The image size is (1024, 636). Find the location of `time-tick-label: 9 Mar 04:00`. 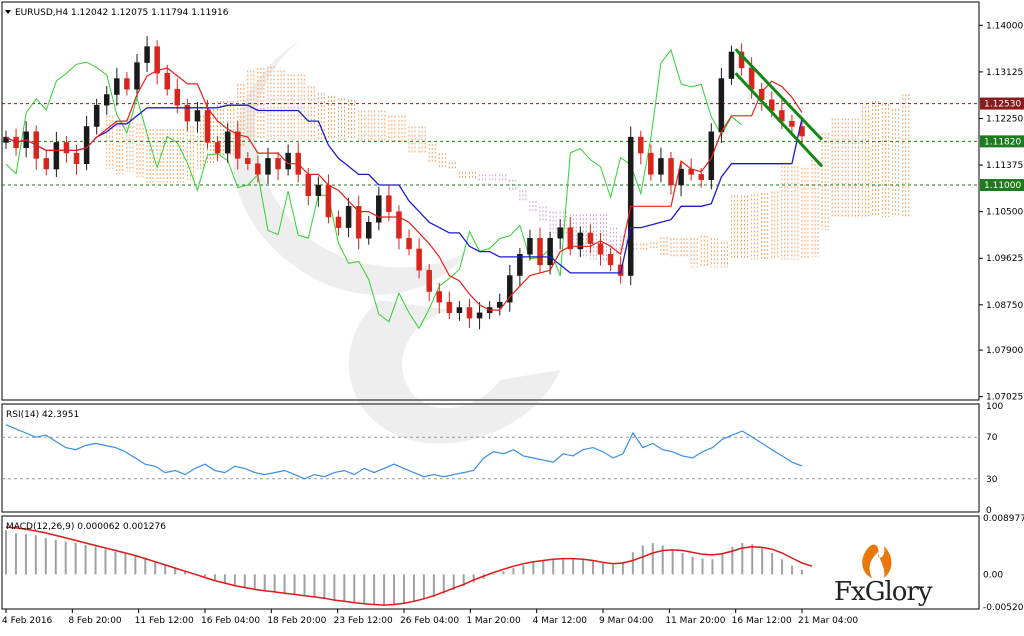

time-tick-label: 9 Mar 04:00 is located at coordinates (626, 621).